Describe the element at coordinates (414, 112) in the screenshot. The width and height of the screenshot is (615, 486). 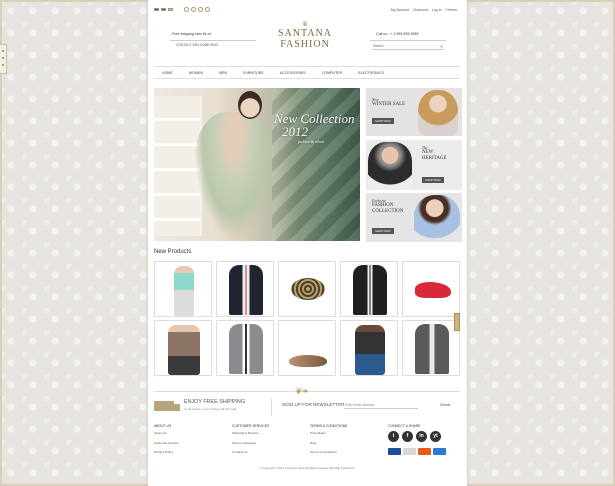
I see `promo-winter-sale: New WINTER SALE Shop now` at that location.